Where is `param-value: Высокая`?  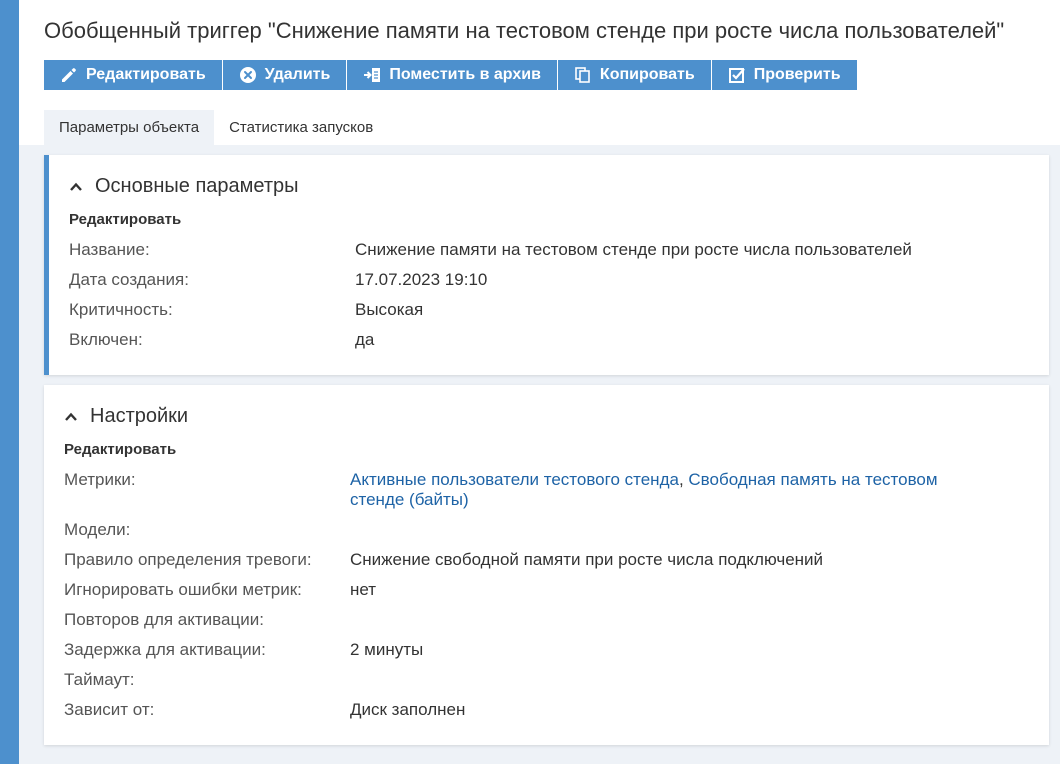 param-value: Высокая is located at coordinates (389, 309).